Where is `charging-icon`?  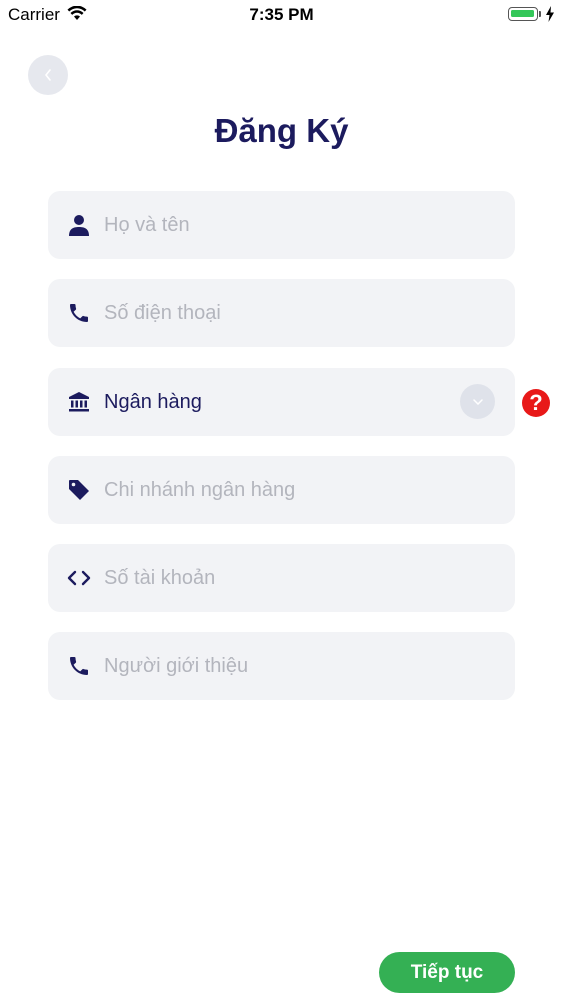 charging-icon is located at coordinates (550, 16).